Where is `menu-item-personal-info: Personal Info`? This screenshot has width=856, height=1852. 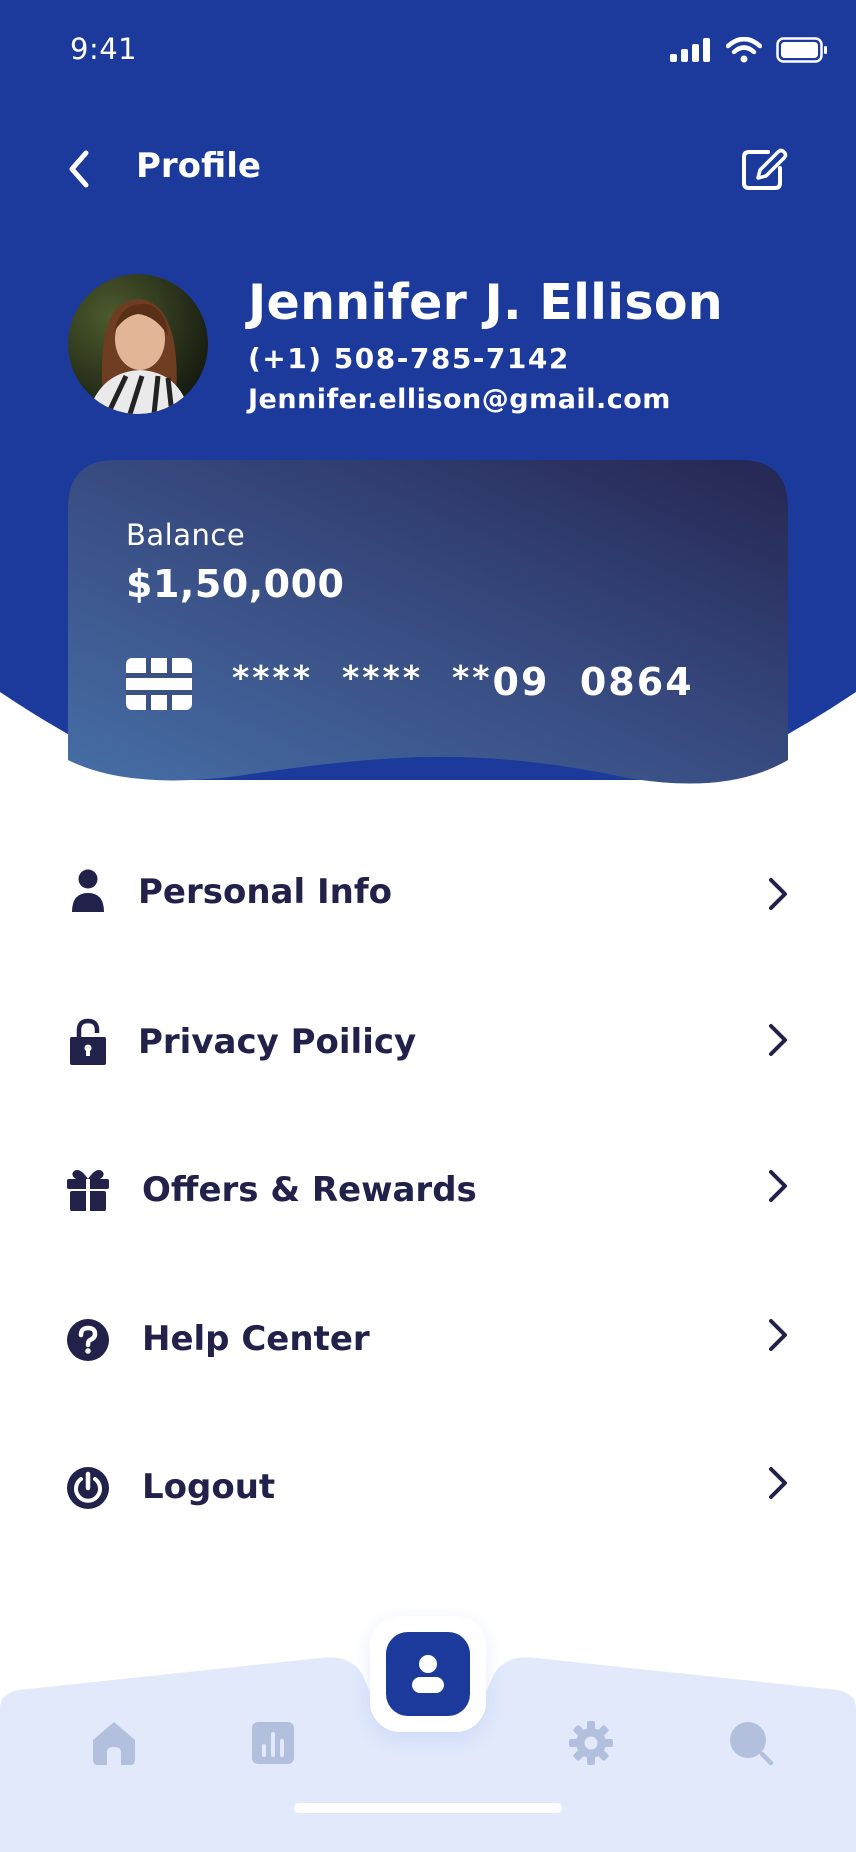
menu-item-personal-info: Personal Info is located at coordinates (428, 893).